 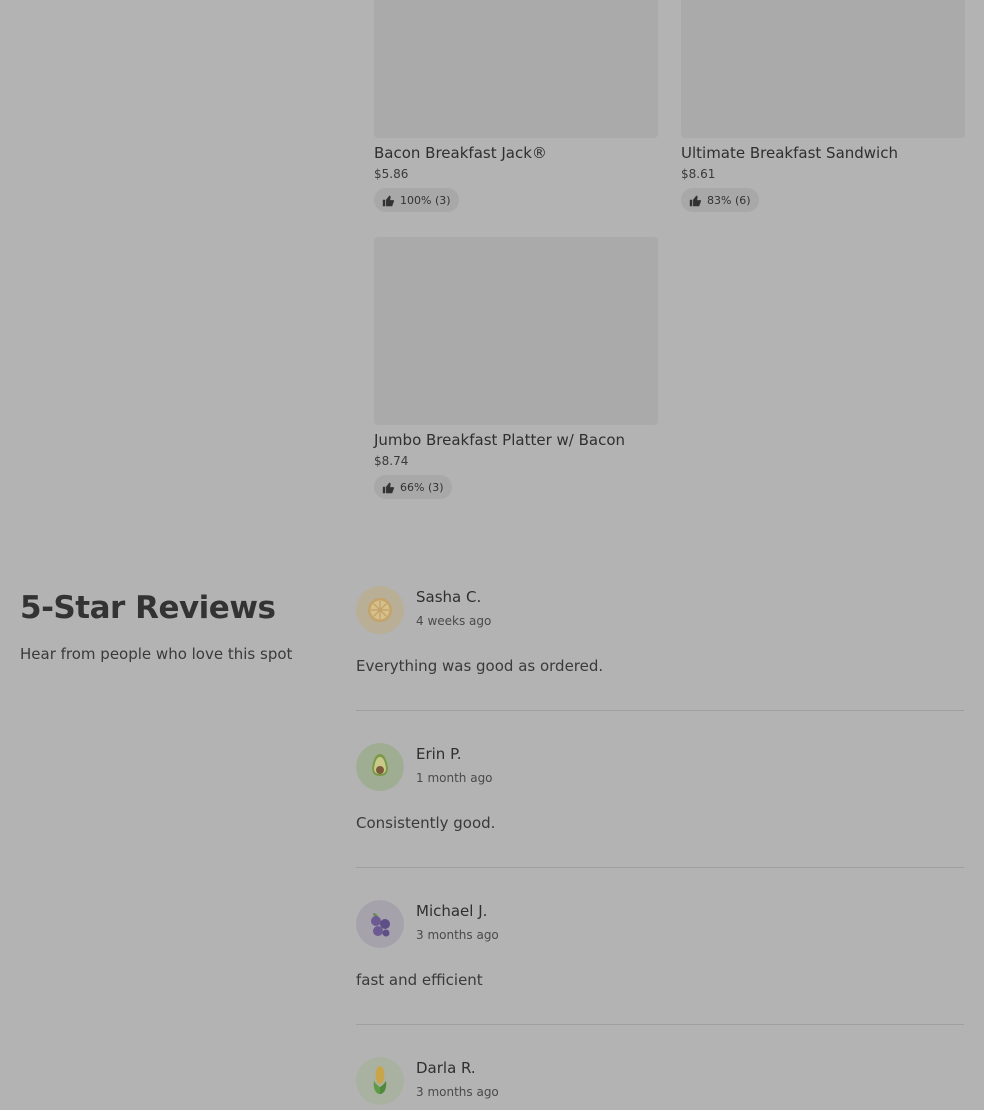 I want to click on rating-text: 83% (6), so click(x=729, y=200).